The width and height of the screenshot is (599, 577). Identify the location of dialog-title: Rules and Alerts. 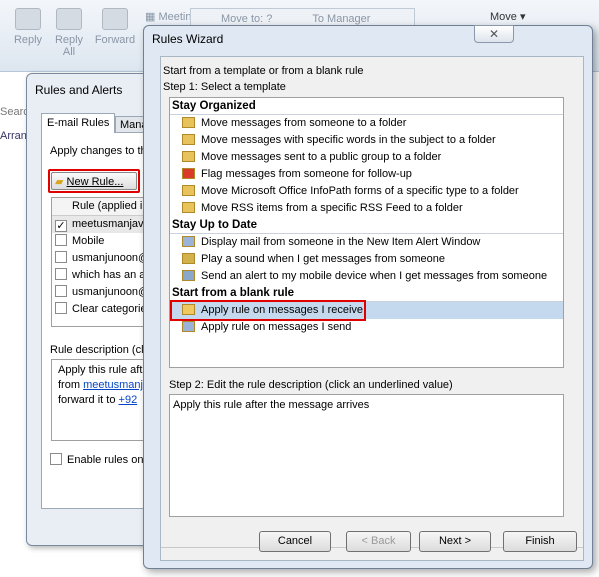
(79, 90).